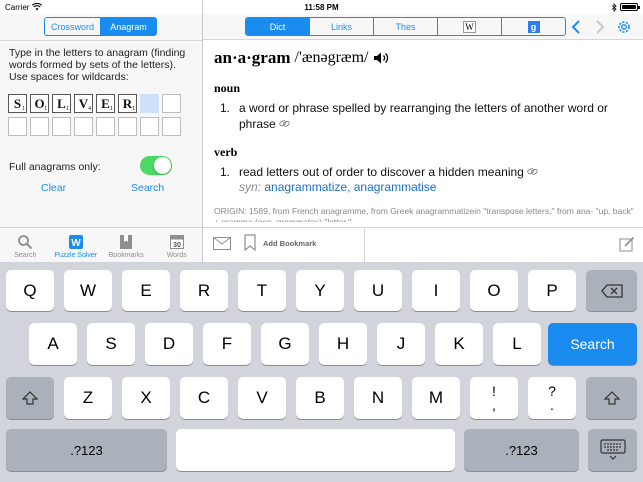 This screenshot has height=482, width=643. Describe the element at coordinates (459, 344) in the screenshot. I see `key-k: K` at that location.